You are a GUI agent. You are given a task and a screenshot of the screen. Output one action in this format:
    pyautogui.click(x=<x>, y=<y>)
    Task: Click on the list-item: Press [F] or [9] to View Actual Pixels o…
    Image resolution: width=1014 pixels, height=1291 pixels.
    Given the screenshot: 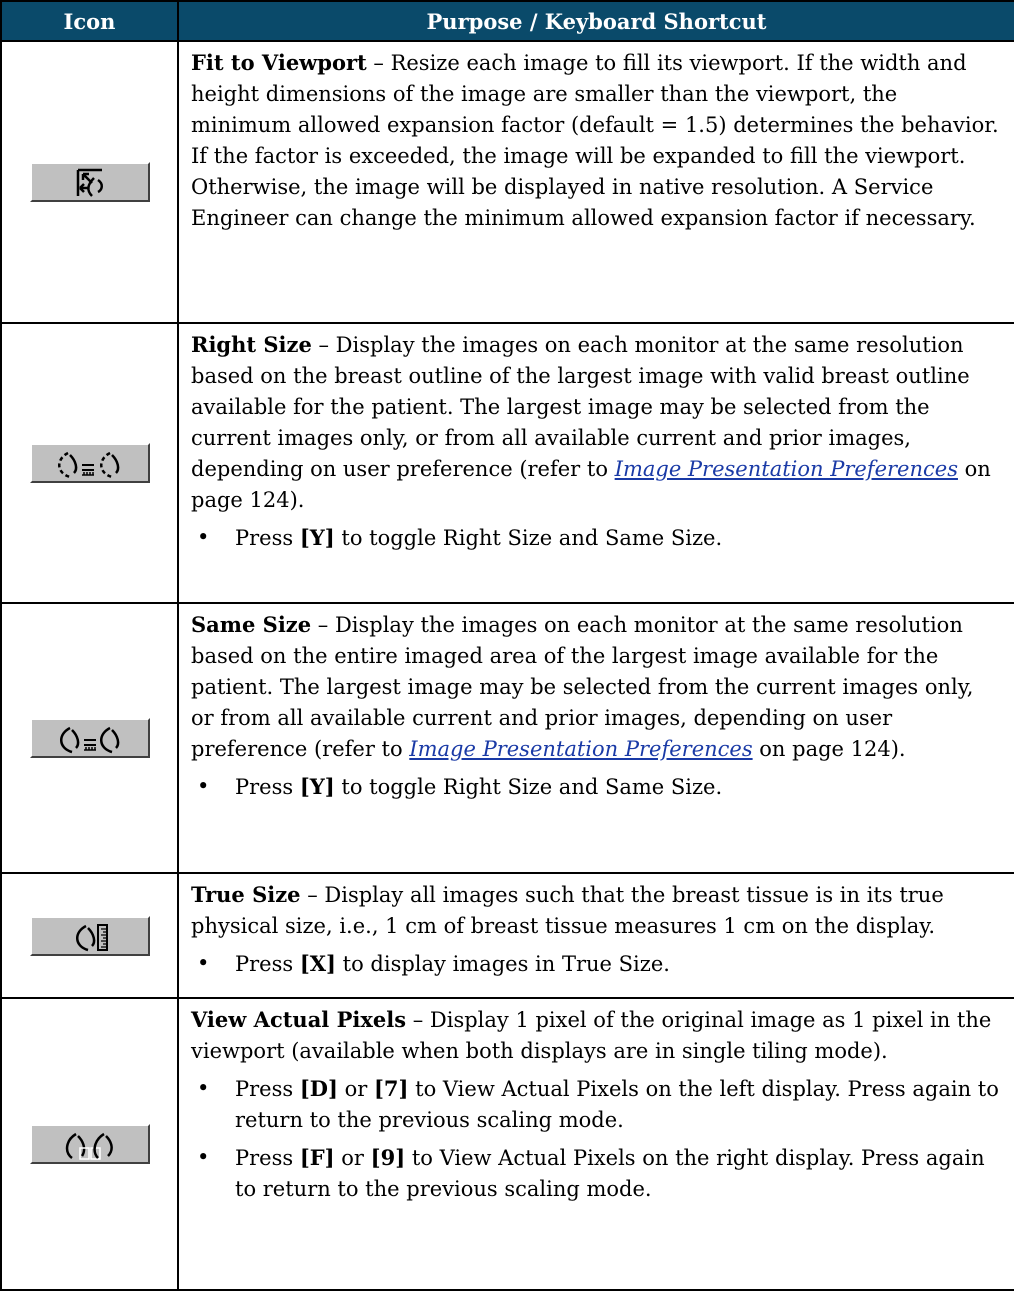 What is the action you would take?
    pyautogui.click(x=596, y=1173)
    